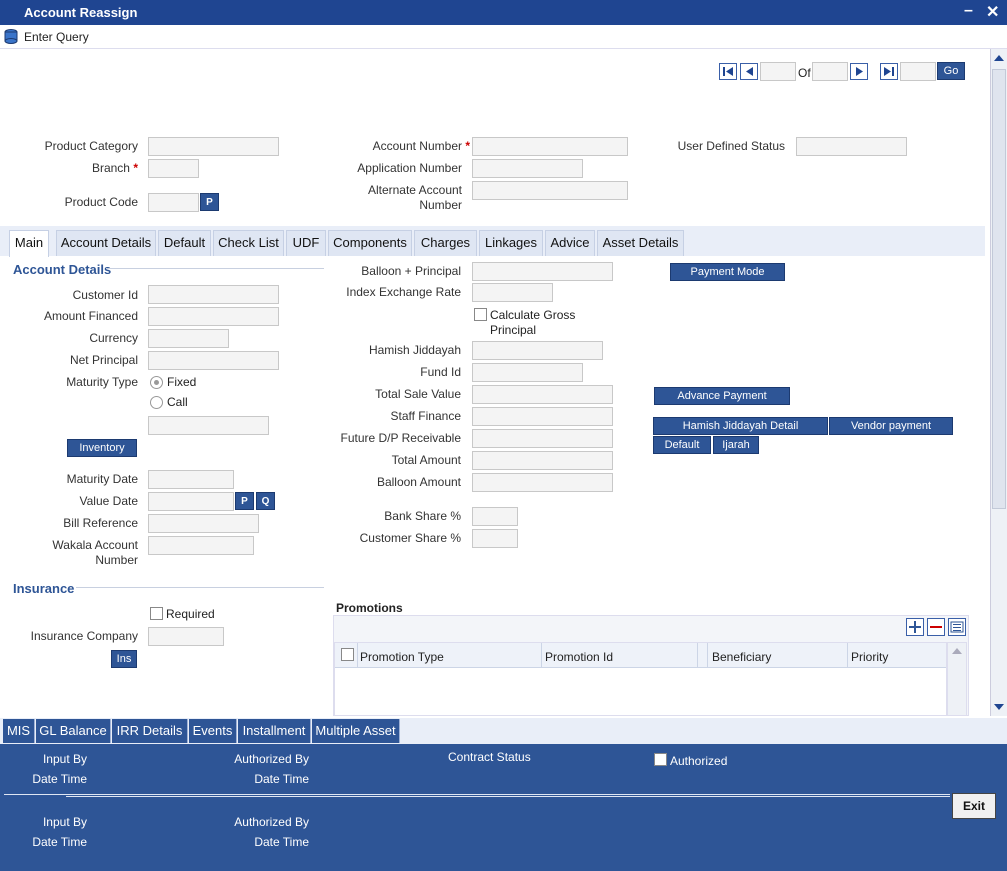 Image resolution: width=1007 pixels, height=871 pixels. What do you see at coordinates (727, 272) in the screenshot?
I see `payment-mode-button: Payment Mode` at bounding box center [727, 272].